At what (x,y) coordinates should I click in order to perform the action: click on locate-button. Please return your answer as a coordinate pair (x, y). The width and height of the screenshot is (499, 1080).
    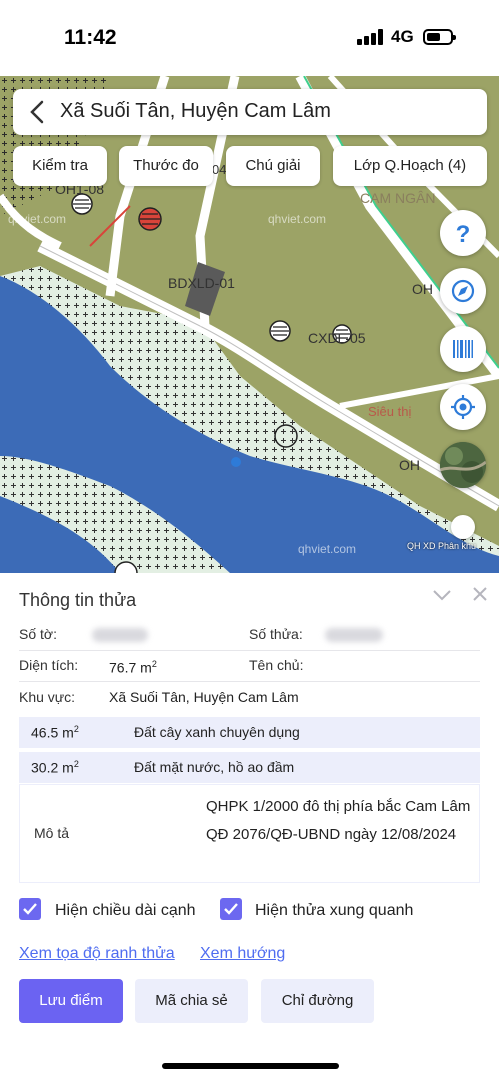
    Looking at the image, I should click on (463, 407).